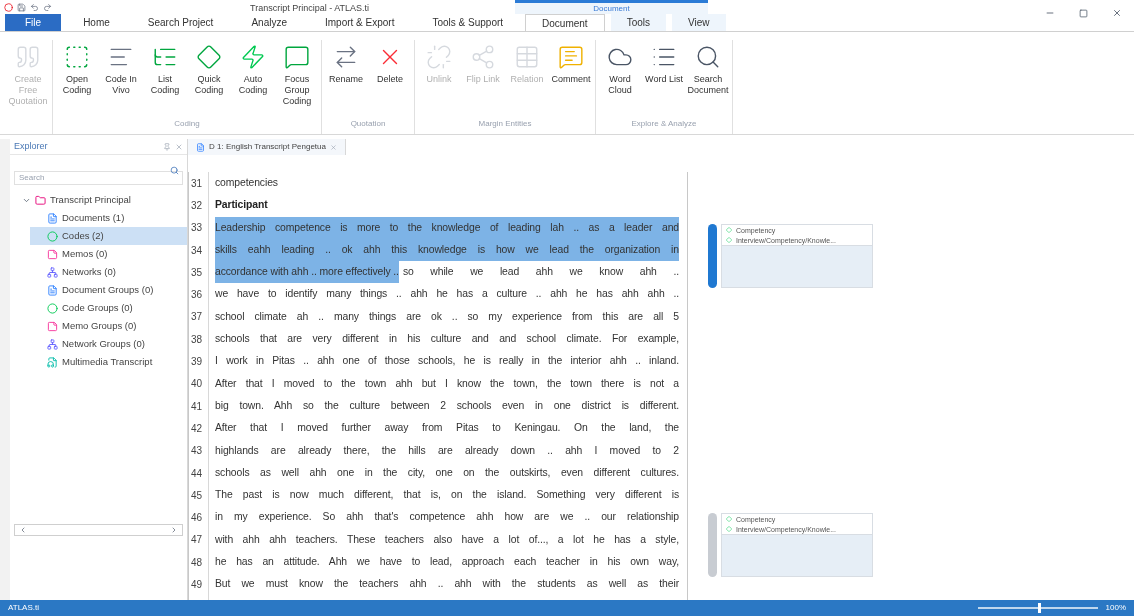  What do you see at coordinates (505, 124) in the screenshot?
I see `ribbon-group-label: Margin Entities` at bounding box center [505, 124].